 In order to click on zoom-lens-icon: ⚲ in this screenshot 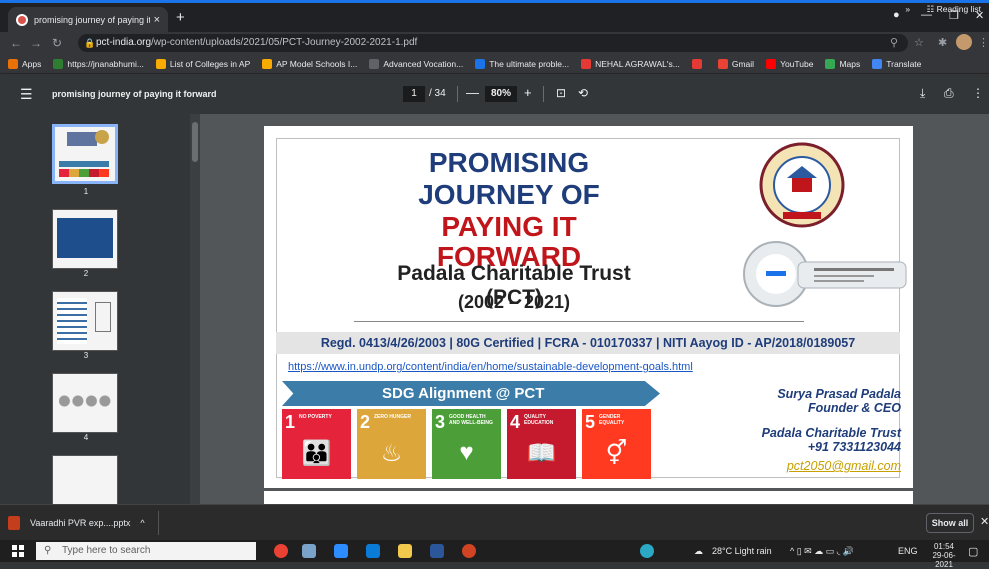, I will do `click(894, 42)`.